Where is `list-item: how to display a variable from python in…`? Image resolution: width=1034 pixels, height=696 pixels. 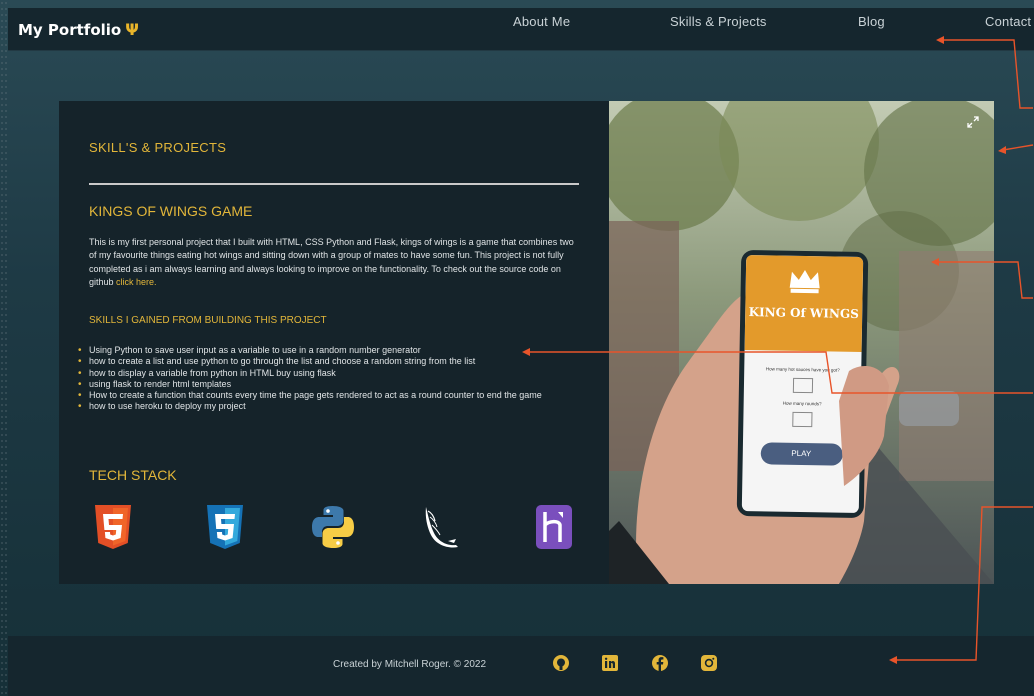 list-item: how to display a variable from python in… is located at coordinates (337, 374).